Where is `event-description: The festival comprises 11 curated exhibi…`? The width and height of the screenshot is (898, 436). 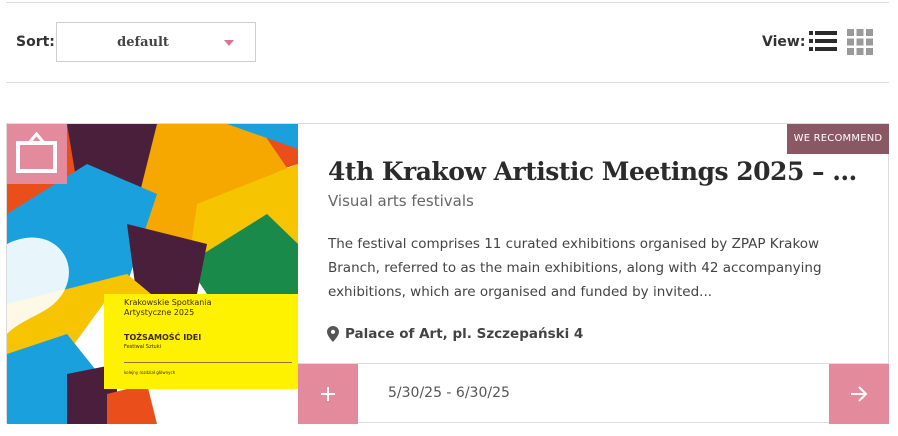 event-description: The festival comprises 11 curated exhibi… is located at coordinates (575, 268).